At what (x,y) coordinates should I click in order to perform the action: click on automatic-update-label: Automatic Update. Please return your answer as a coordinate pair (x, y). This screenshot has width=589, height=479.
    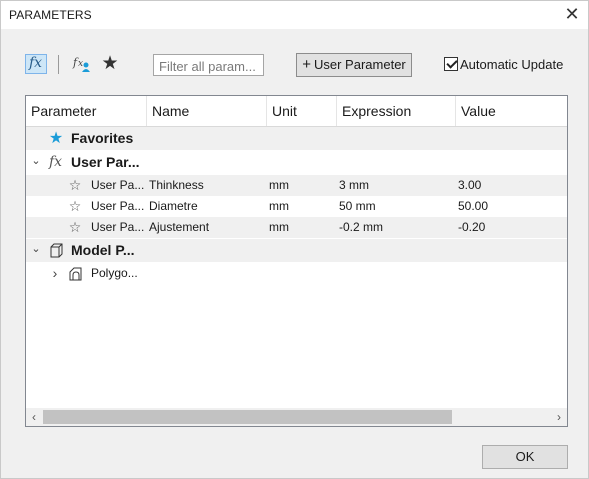
    Looking at the image, I should click on (512, 64).